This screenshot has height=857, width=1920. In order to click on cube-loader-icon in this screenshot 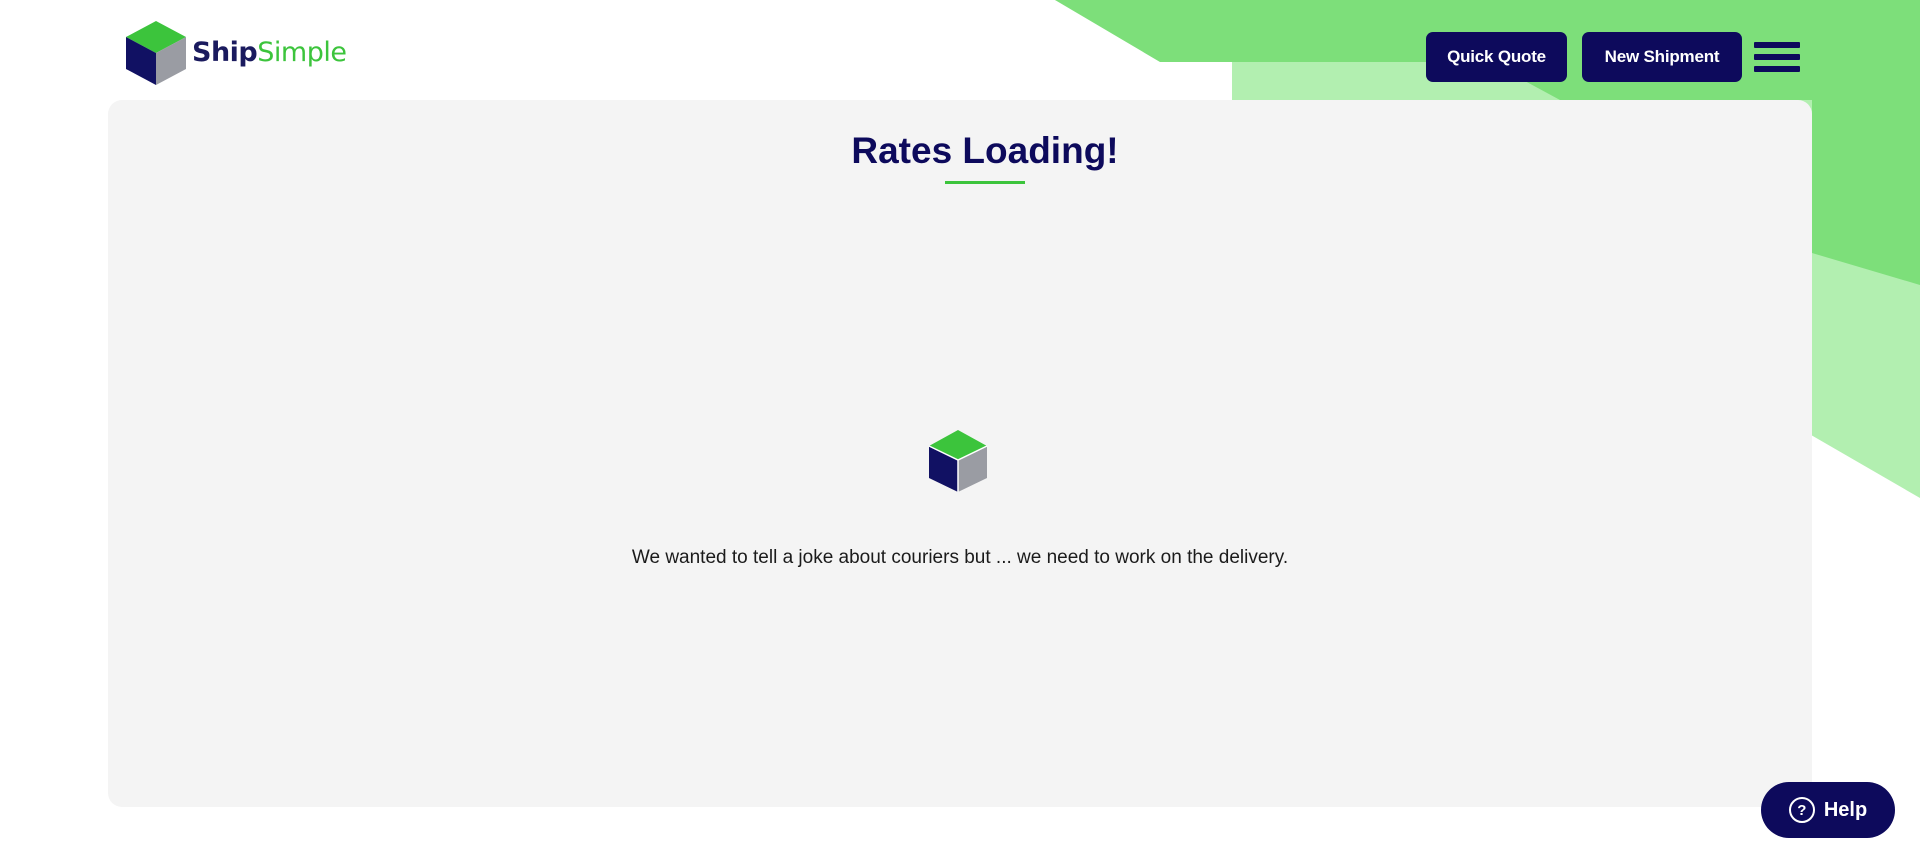, I will do `click(958, 461)`.